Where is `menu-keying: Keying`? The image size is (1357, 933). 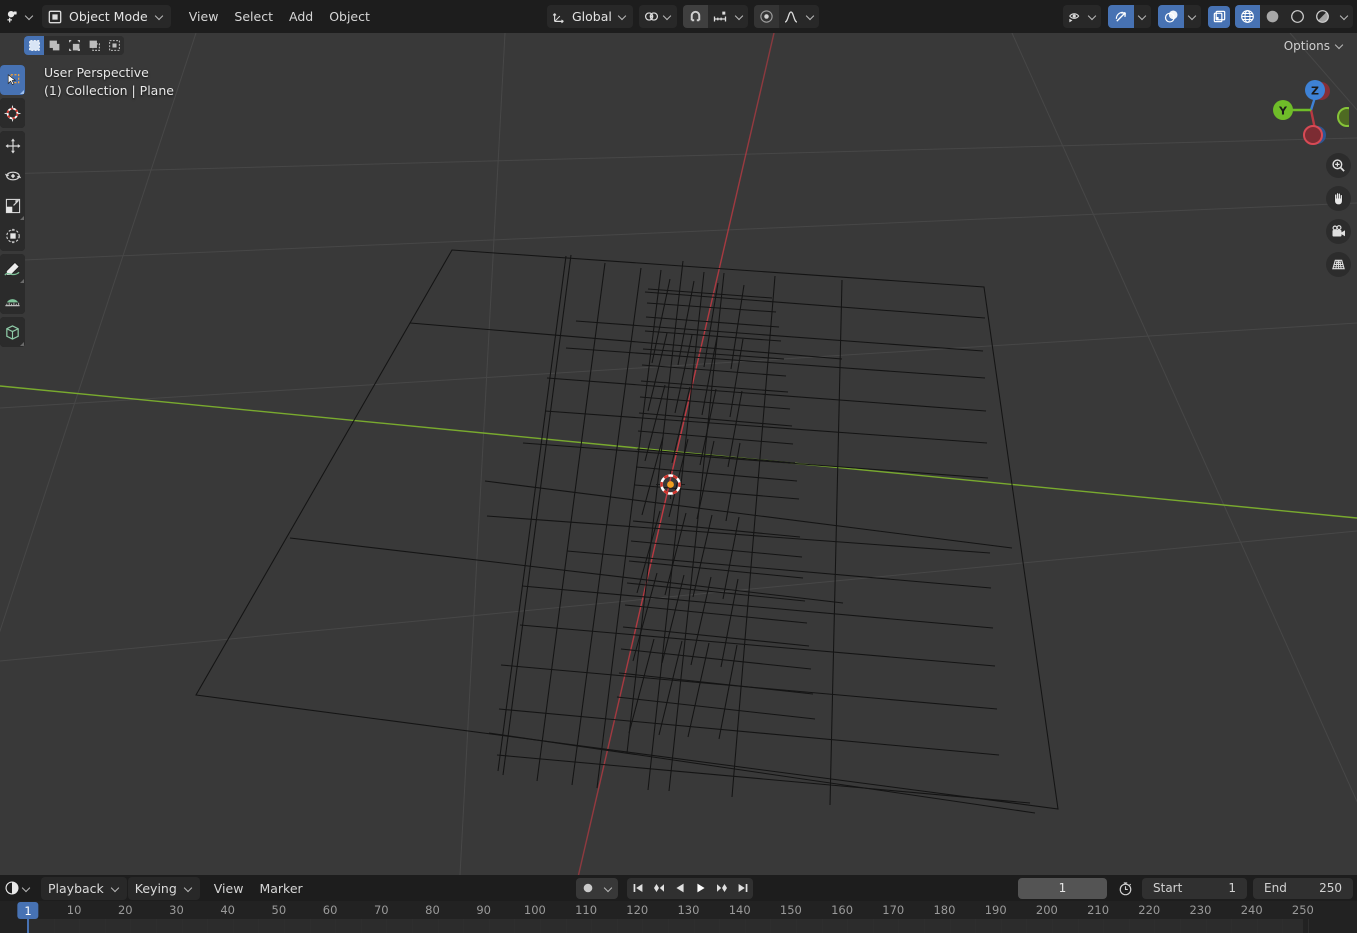 menu-keying: Keying is located at coordinates (163, 888).